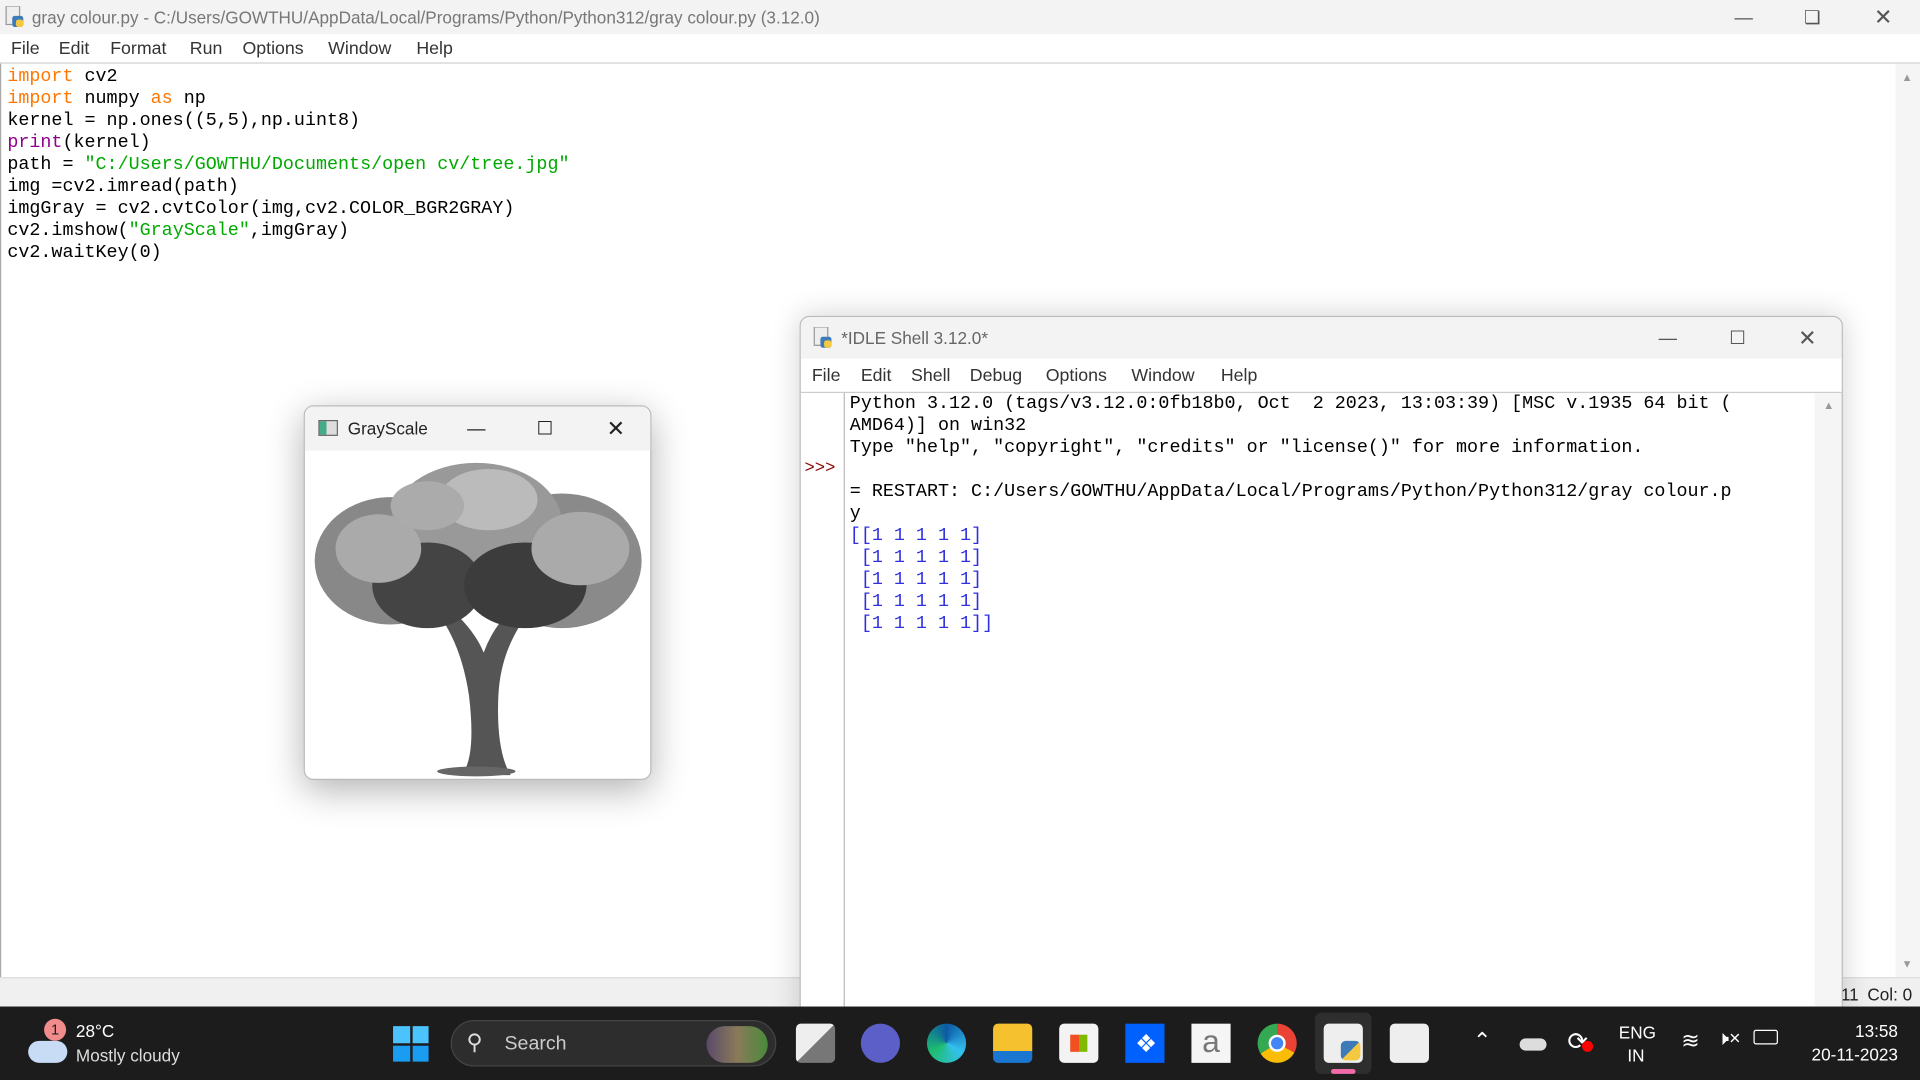 The width and height of the screenshot is (1920, 1080). Describe the element at coordinates (15, 16) in the screenshot. I see `python-file-icon` at that location.